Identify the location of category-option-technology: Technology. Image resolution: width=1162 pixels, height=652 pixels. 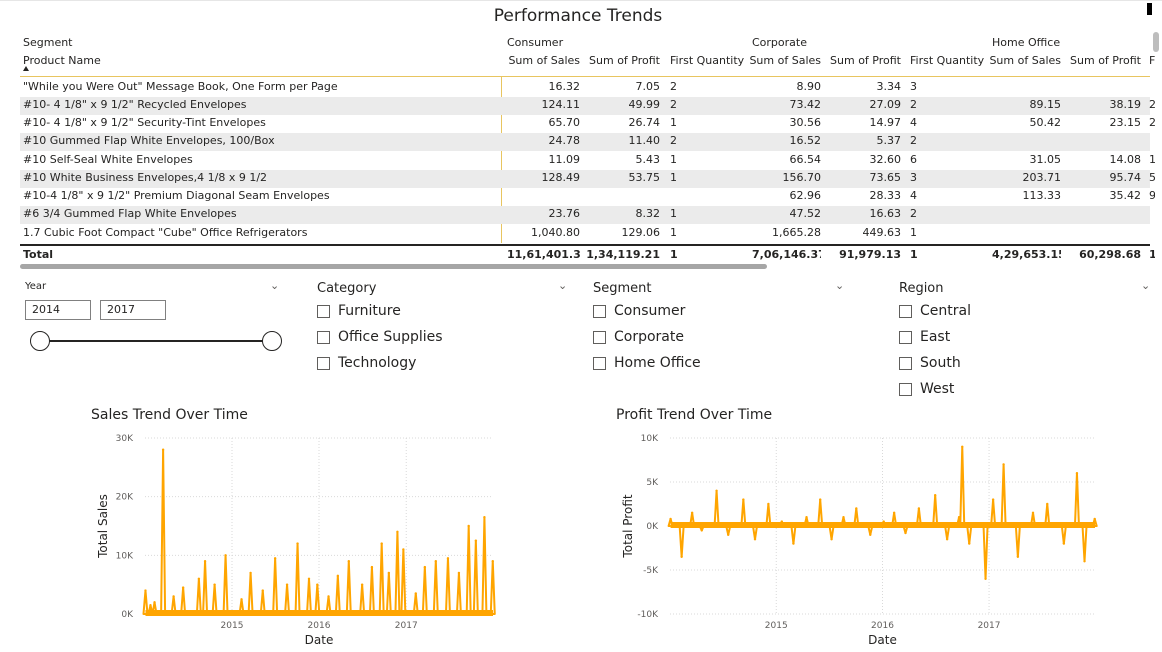
(380, 363).